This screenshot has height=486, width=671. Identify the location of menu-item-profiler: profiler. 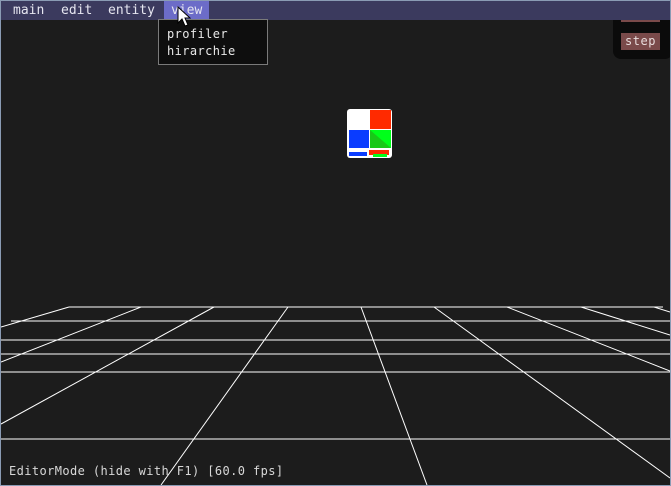
(197, 34).